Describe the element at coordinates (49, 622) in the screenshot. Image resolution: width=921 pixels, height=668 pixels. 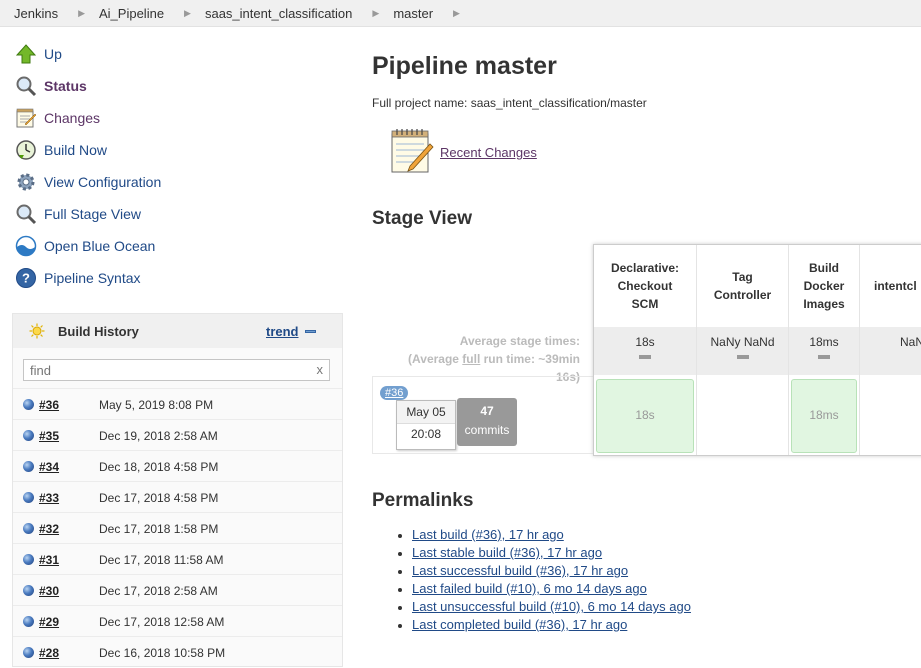
I see `build-number-link: #29` at that location.